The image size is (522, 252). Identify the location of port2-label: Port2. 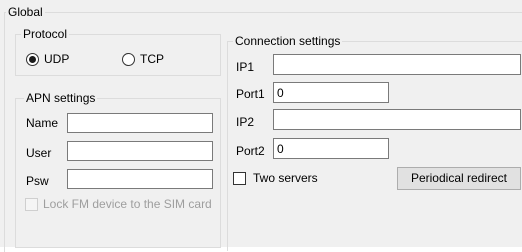
(250, 151).